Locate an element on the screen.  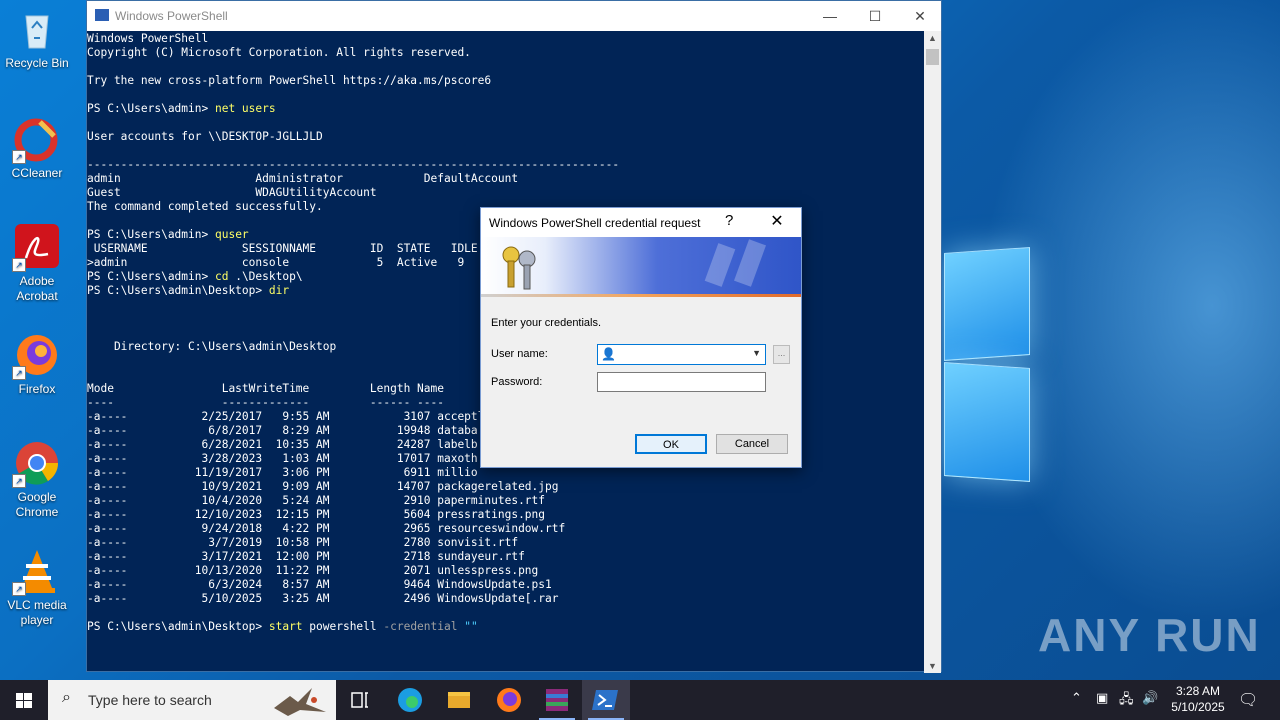
command-arg: powershell is located at coordinates (343, 626).